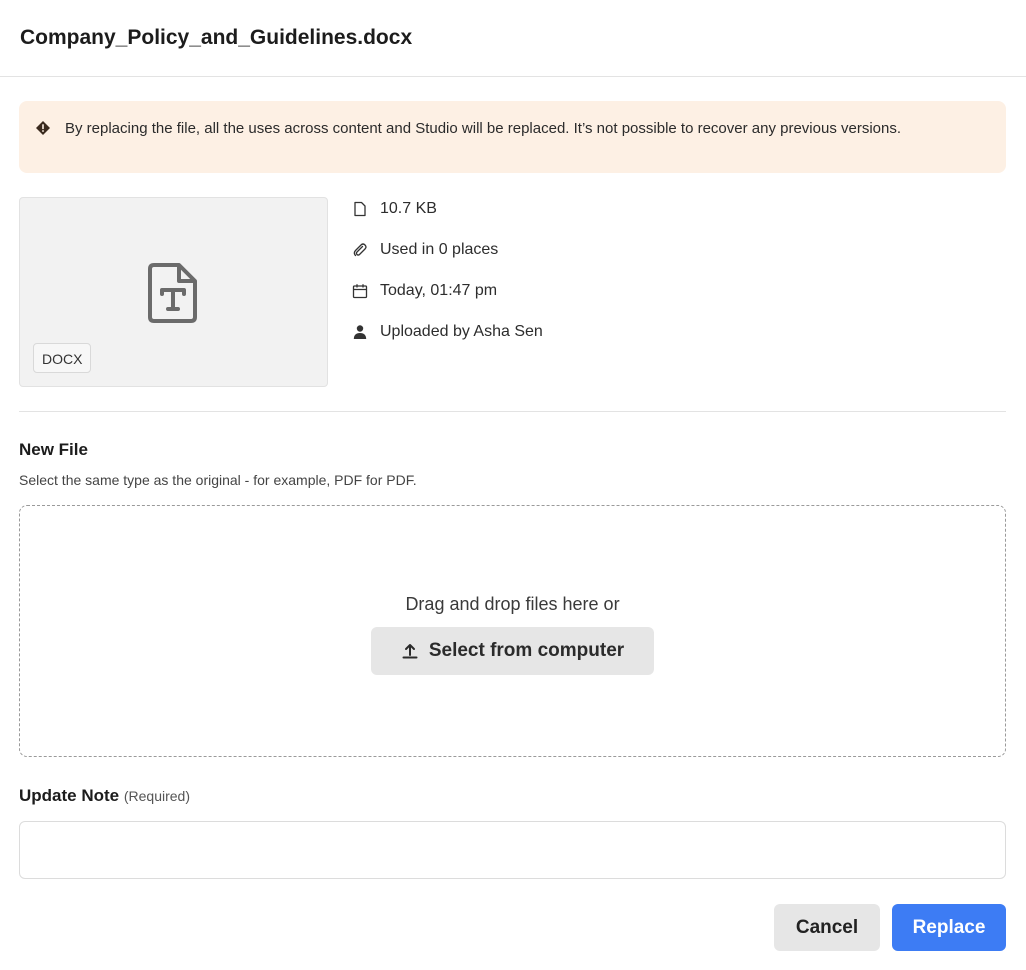 The height and width of the screenshot is (970, 1026). Describe the element at coordinates (513, 76) in the screenshot. I see `header-divider` at that location.